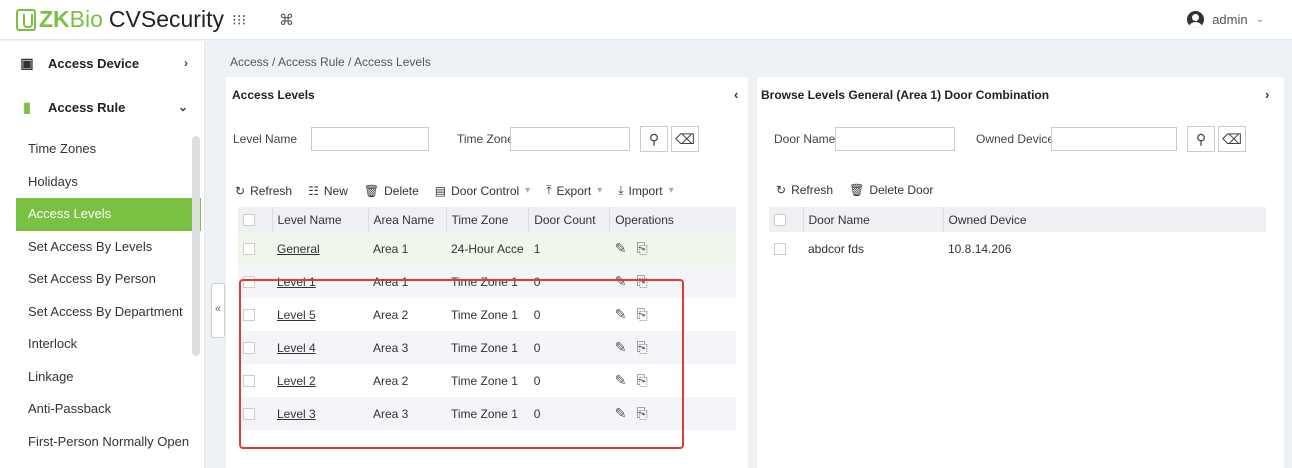 Image resolution: width=1292 pixels, height=468 pixels. Describe the element at coordinates (406, 219) in the screenshot. I see `column-header: Area Name` at that location.